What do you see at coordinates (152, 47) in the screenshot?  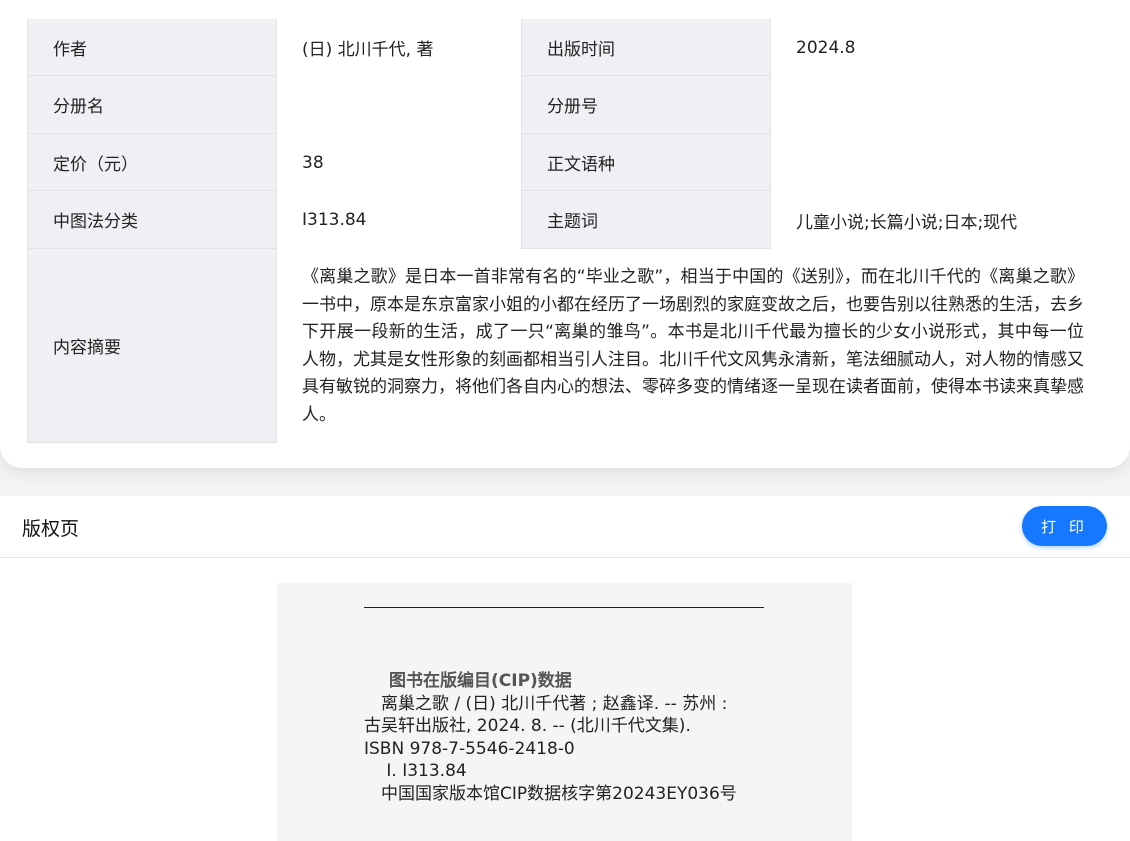 I see `label-author: 作者` at bounding box center [152, 47].